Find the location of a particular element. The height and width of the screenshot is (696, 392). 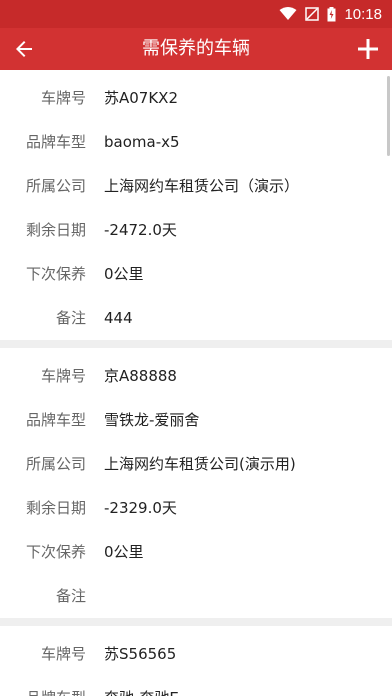

vehicle-card: 车牌号 苏S56565 品牌车型 奔驰-奔驰E is located at coordinates (196, 661).